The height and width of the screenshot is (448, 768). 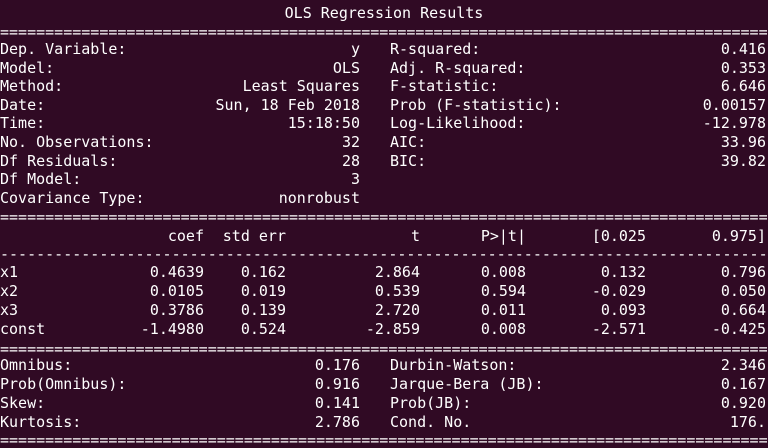 What do you see at coordinates (172, 329) in the screenshot?
I see `coef-value: -1.4980` at bounding box center [172, 329].